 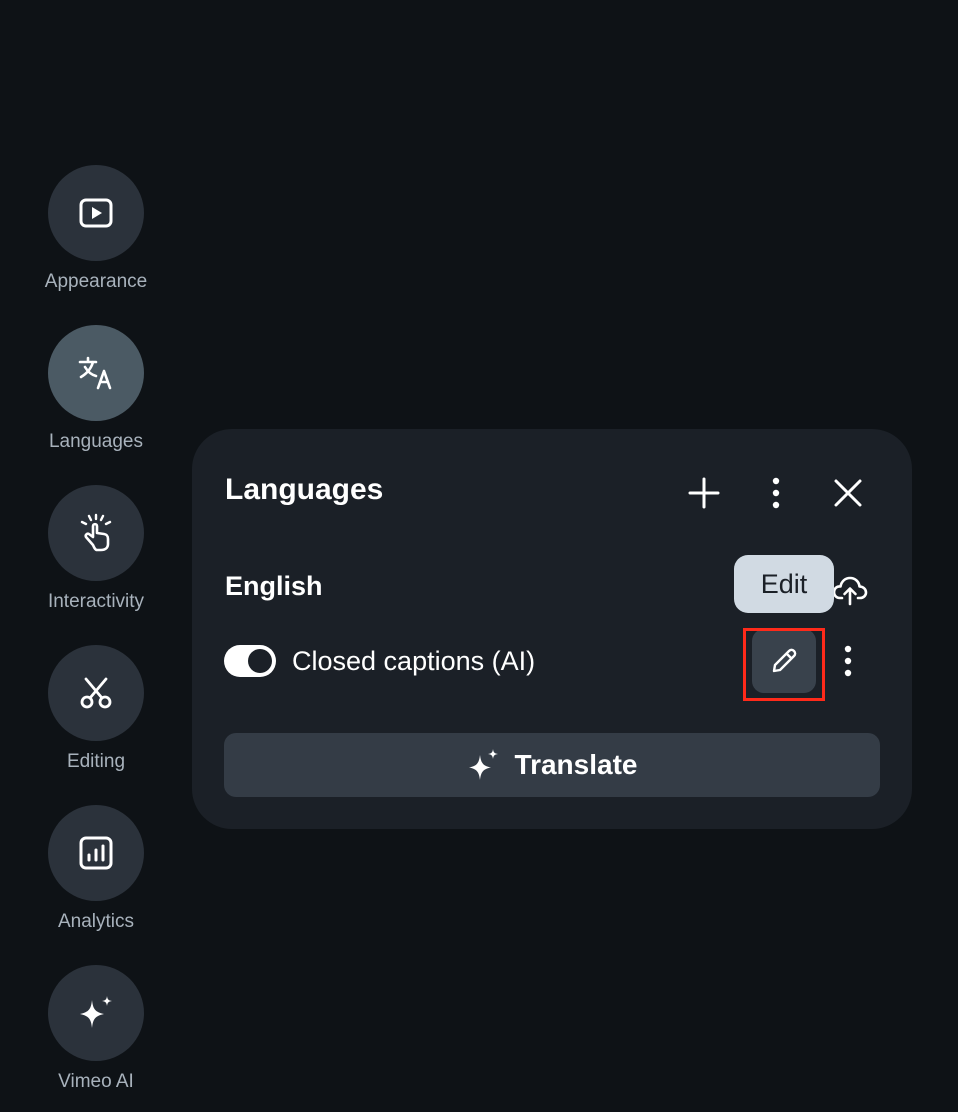 What do you see at coordinates (274, 586) in the screenshot?
I see `language-name: English` at bounding box center [274, 586].